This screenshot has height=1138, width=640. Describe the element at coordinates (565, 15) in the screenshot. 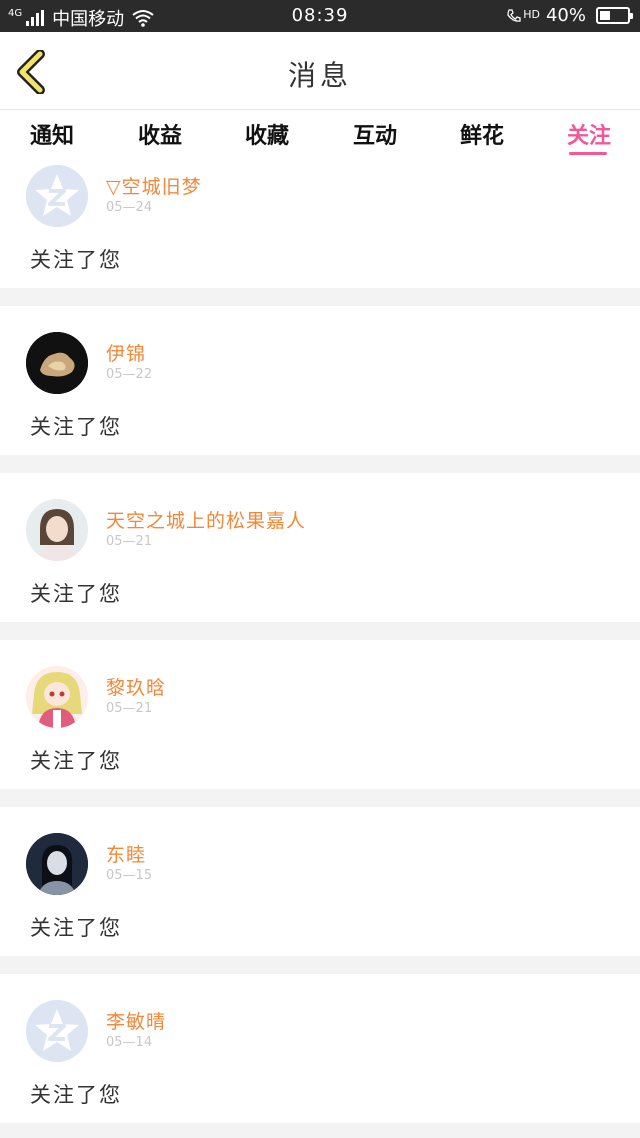

I see `battery-text: 40%` at that location.